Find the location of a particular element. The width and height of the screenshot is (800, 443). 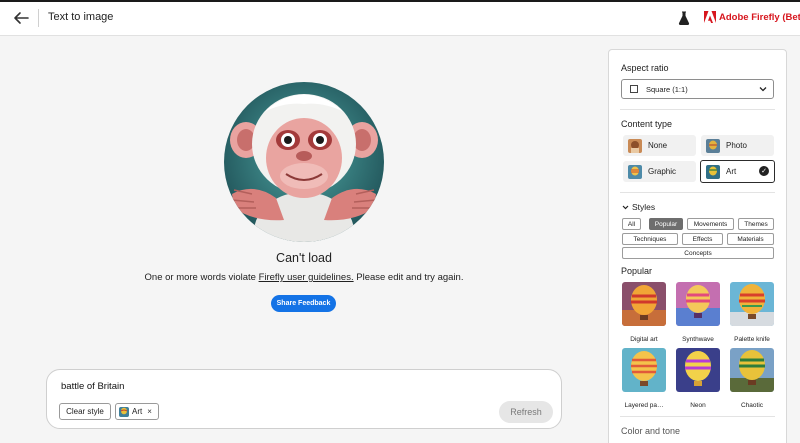

style-tile-label: Neon is located at coordinates (698, 405).